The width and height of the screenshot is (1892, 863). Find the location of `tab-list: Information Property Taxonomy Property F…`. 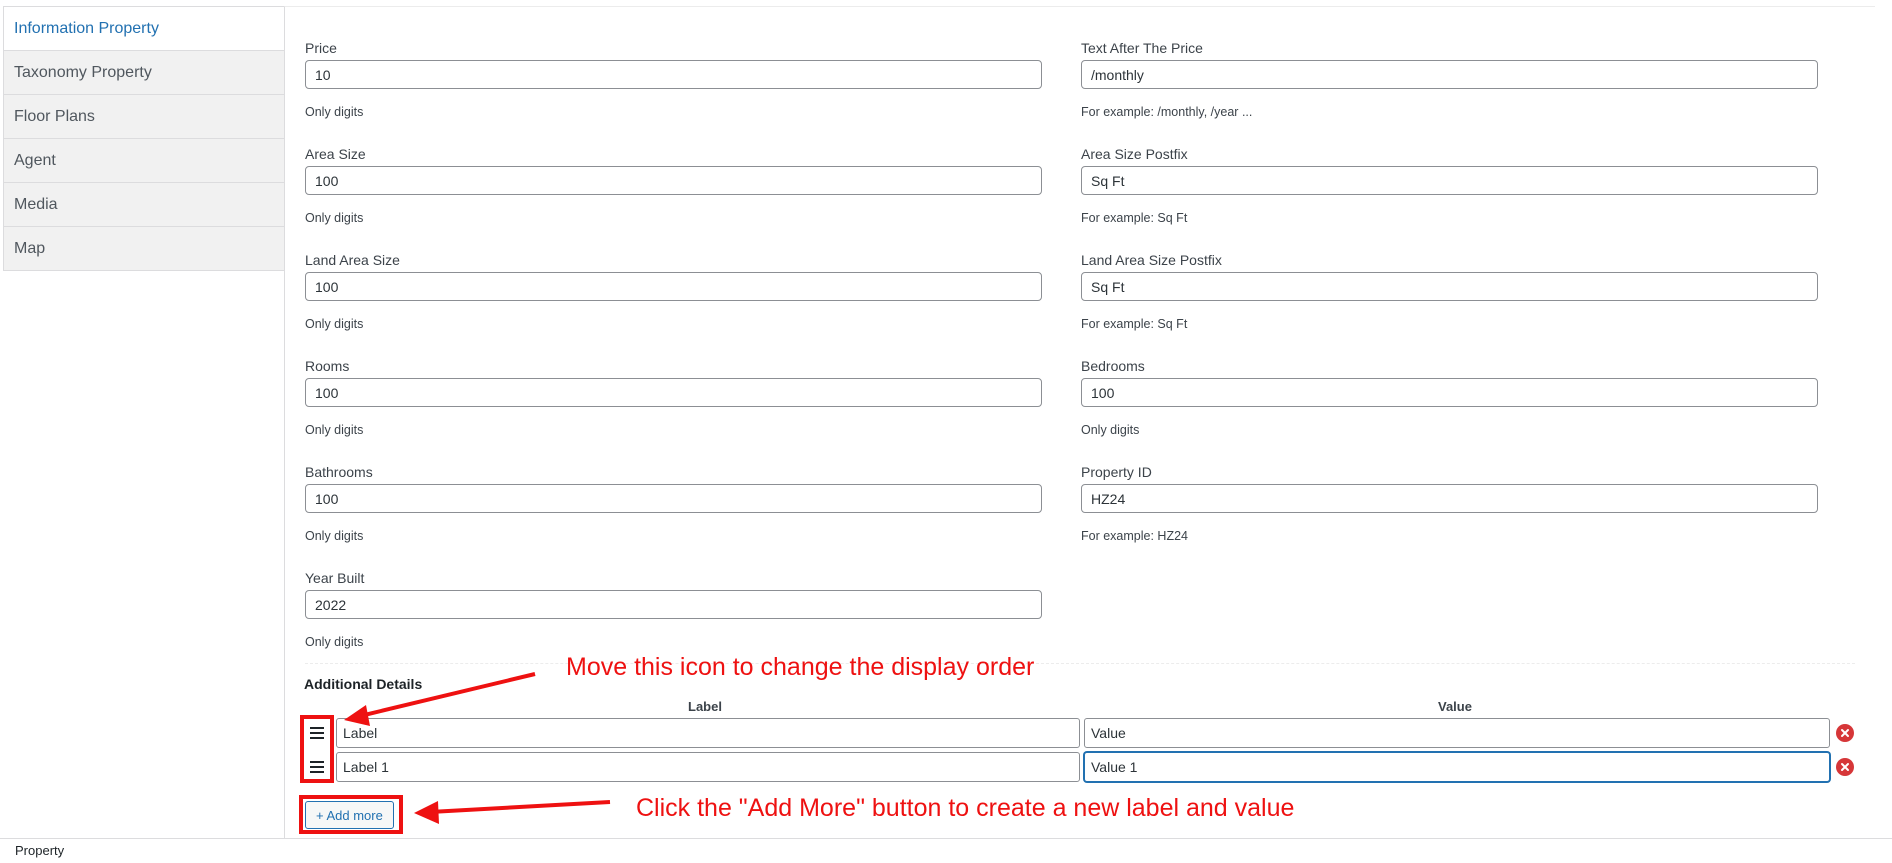

tab-list: Information Property Taxonomy Property F… is located at coordinates (144, 138).